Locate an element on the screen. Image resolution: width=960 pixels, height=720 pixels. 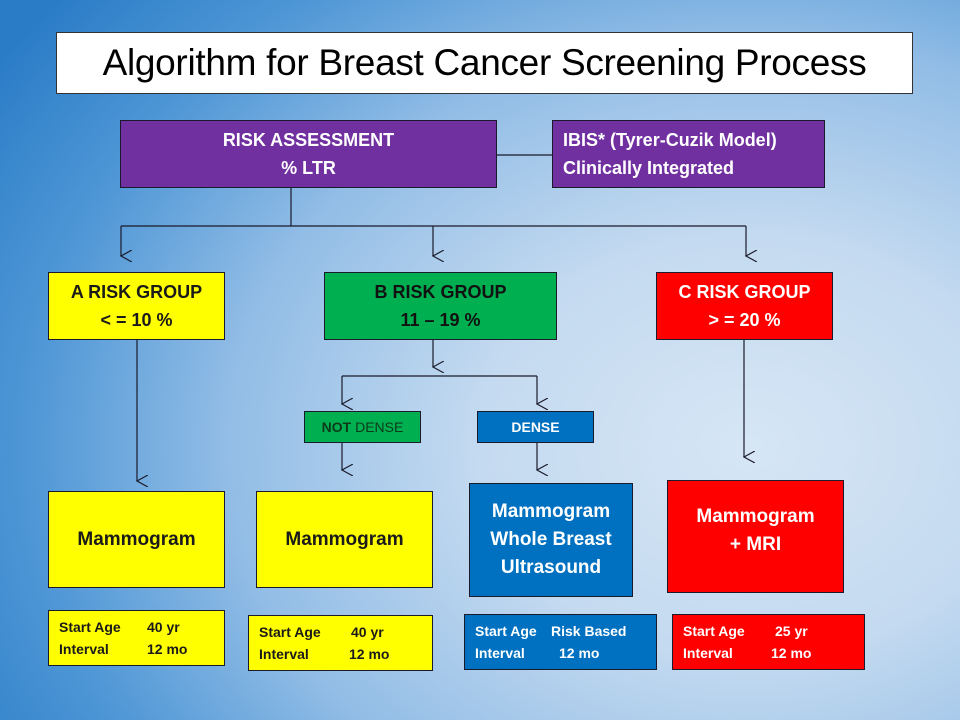
risk-group-c-label: C RISK GROUP is located at coordinates (744, 292).